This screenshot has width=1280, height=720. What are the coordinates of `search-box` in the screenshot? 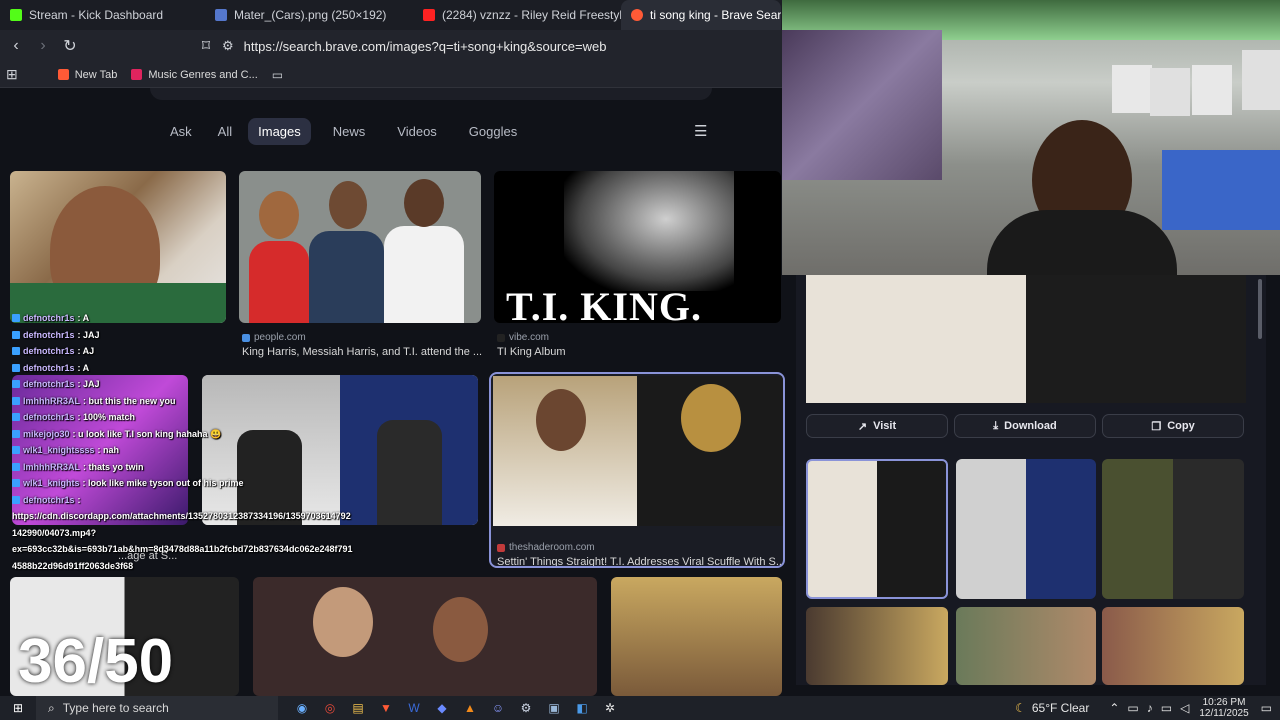 It's located at (431, 94).